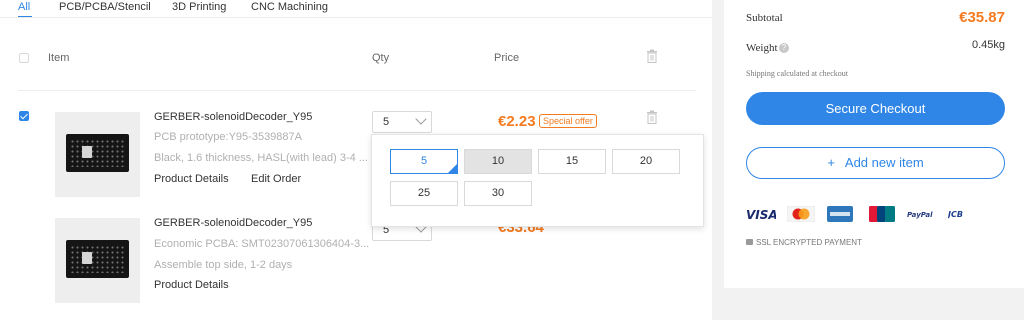  Describe the element at coordinates (831, 162) in the screenshot. I see `plus-icon: +` at that location.